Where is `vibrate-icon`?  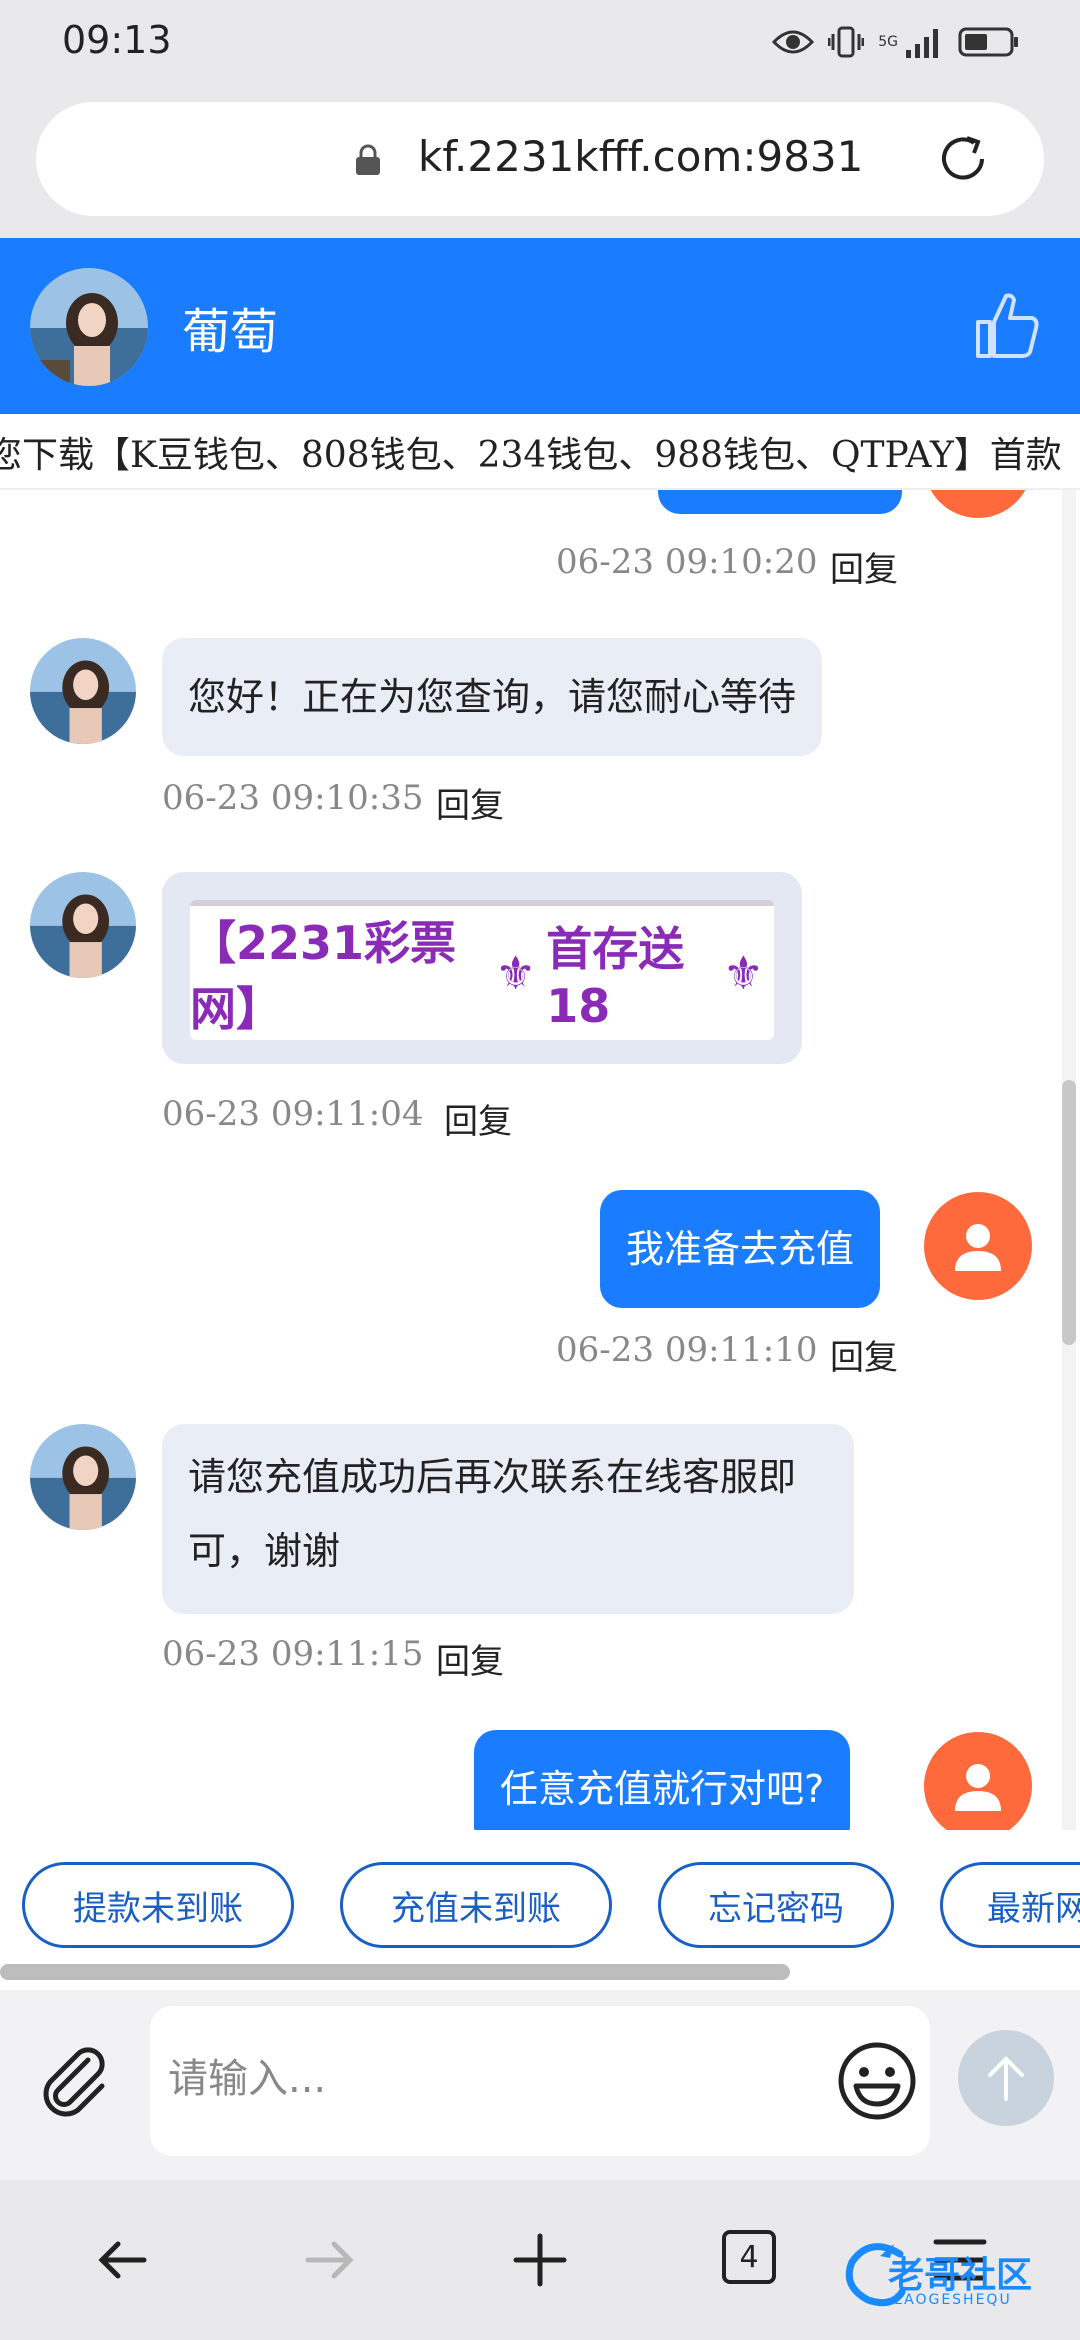 vibrate-icon is located at coordinates (846, 42).